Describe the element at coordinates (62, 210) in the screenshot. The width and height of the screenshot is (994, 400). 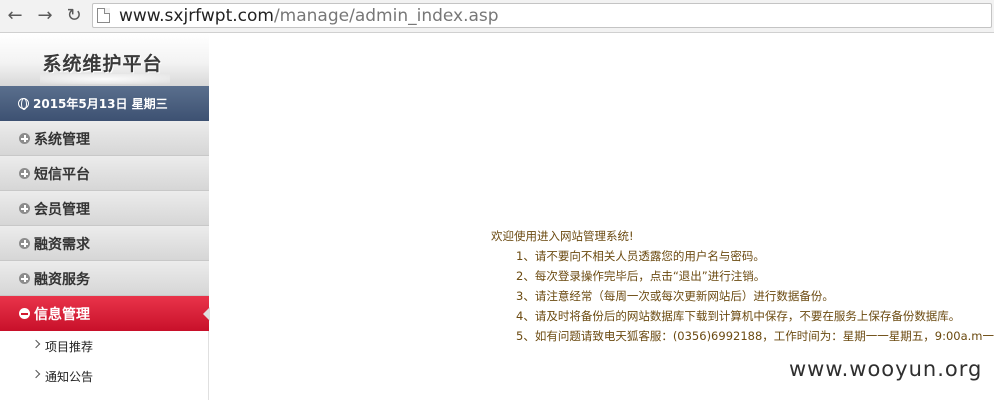
I see `menu-item-label: 会员管理` at that location.